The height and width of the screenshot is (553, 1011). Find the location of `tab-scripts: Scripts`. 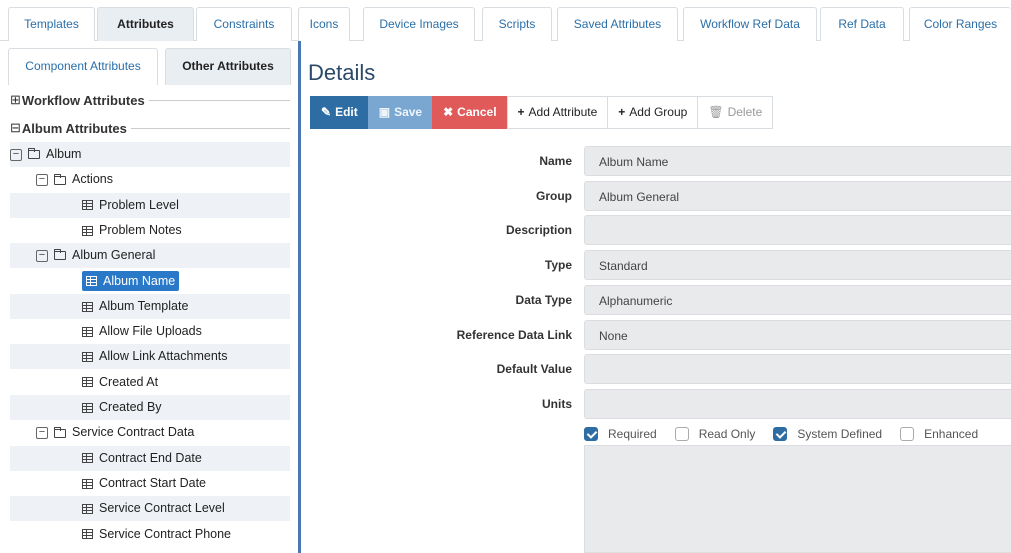

tab-scripts: Scripts is located at coordinates (517, 24).